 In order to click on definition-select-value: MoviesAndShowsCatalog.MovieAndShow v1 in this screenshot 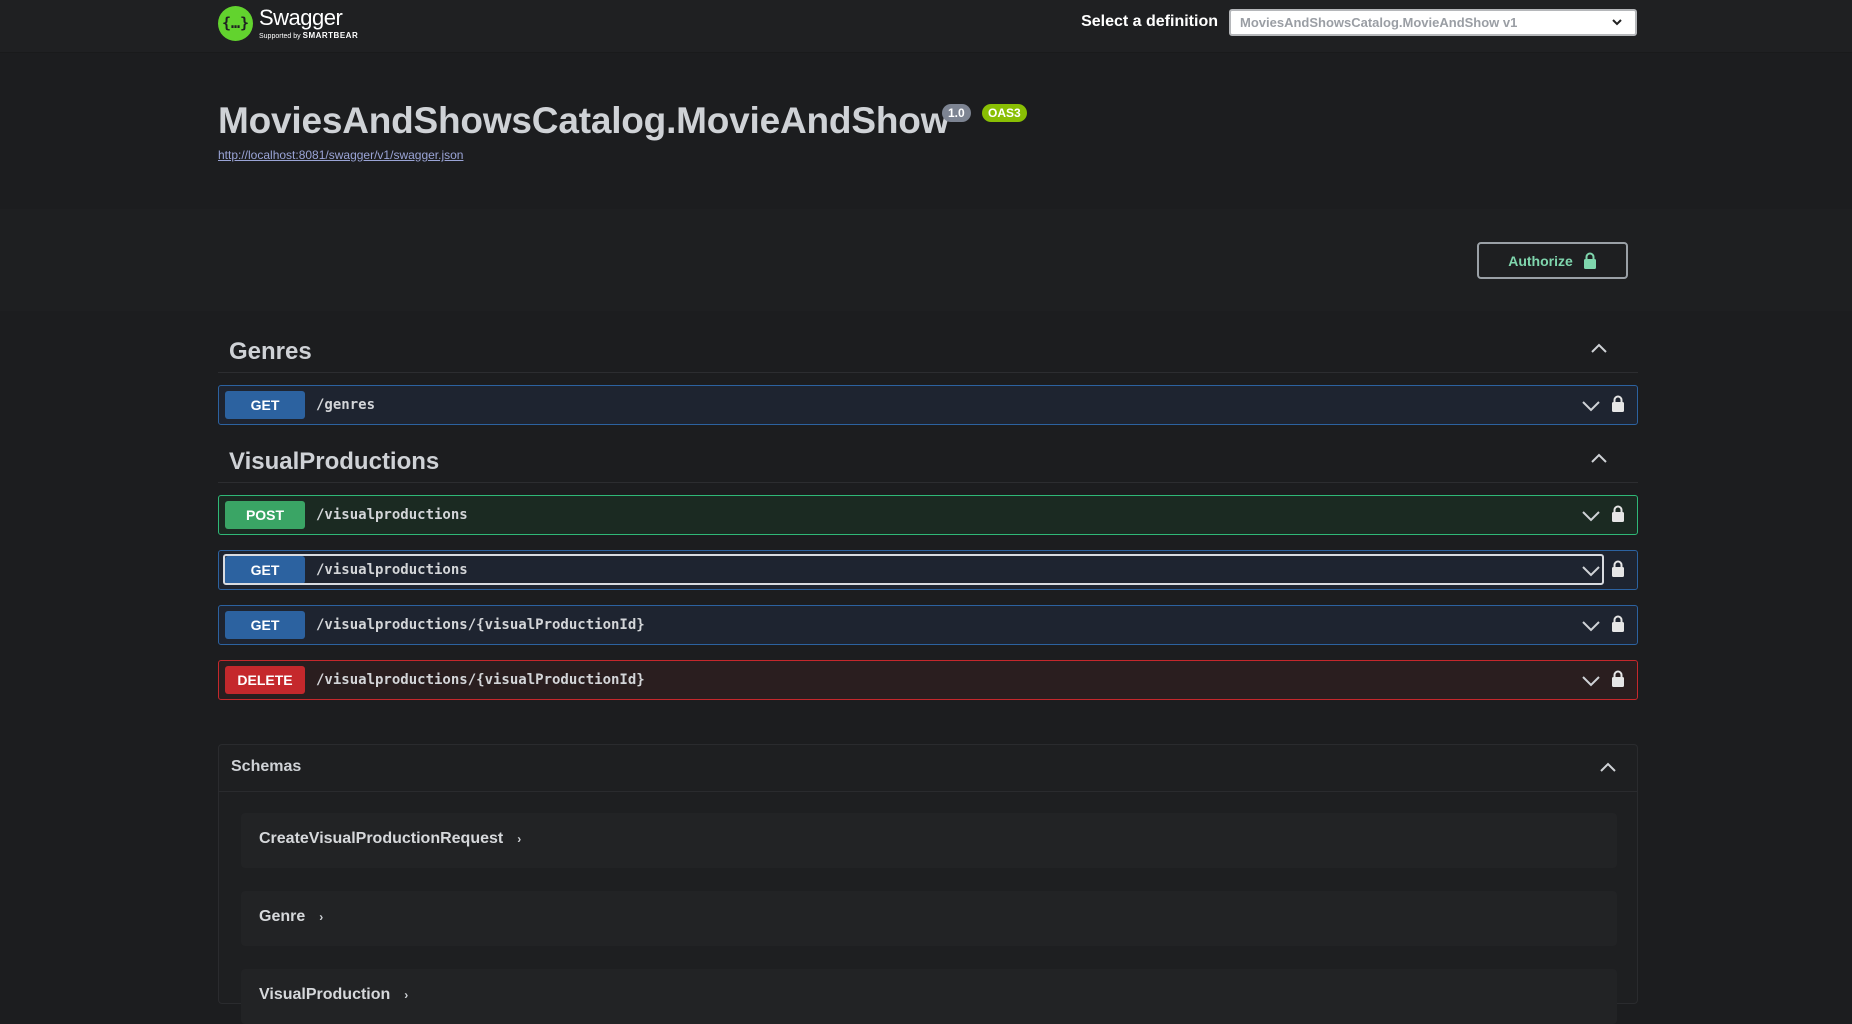, I will do `click(1379, 22)`.